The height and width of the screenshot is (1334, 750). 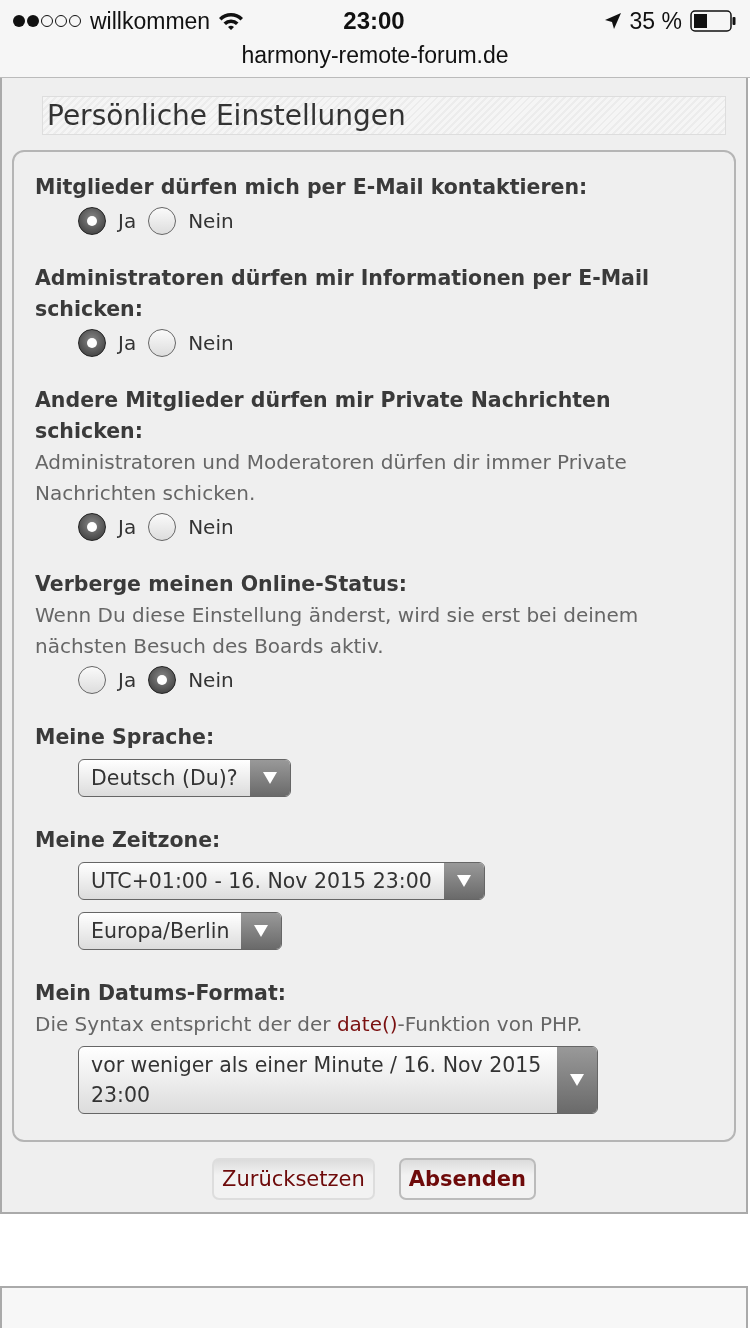 I want to click on battery-icon, so click(x=713, y=21).